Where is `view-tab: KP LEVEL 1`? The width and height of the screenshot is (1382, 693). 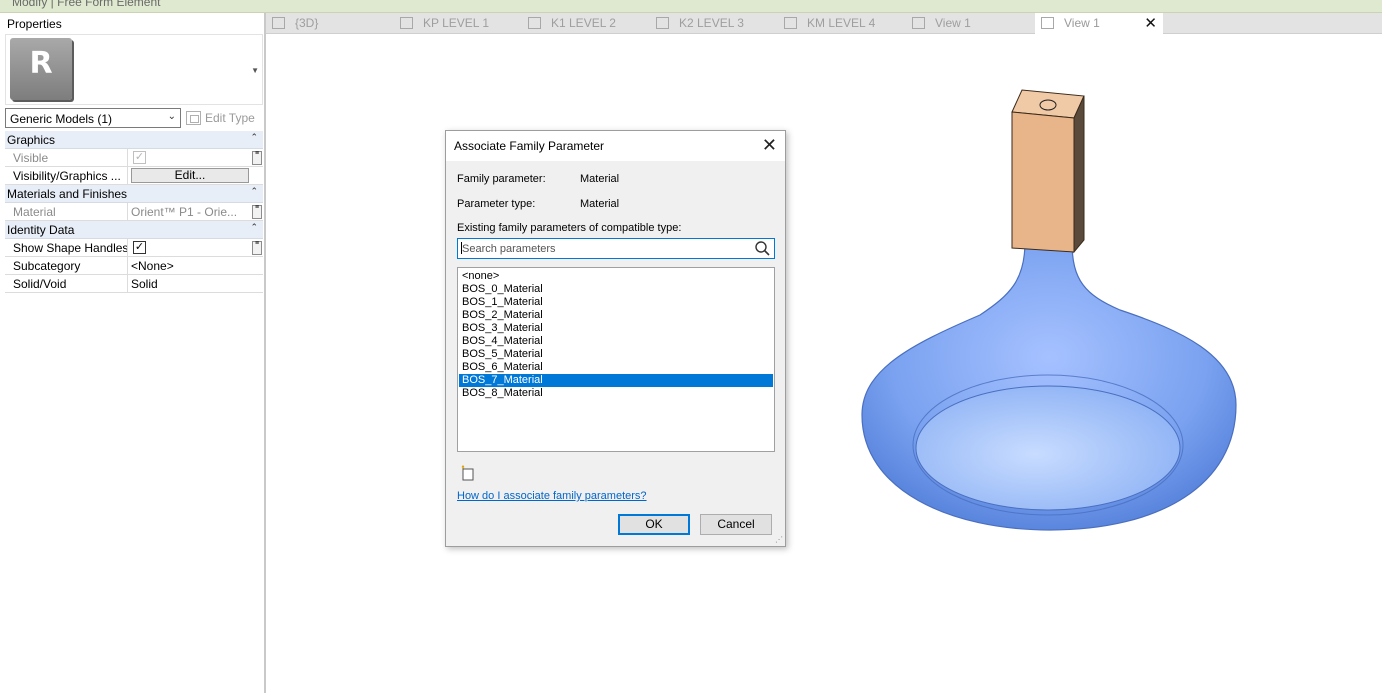 view-tab: KP LEVEL 1 is located at coordinates (441, 23).